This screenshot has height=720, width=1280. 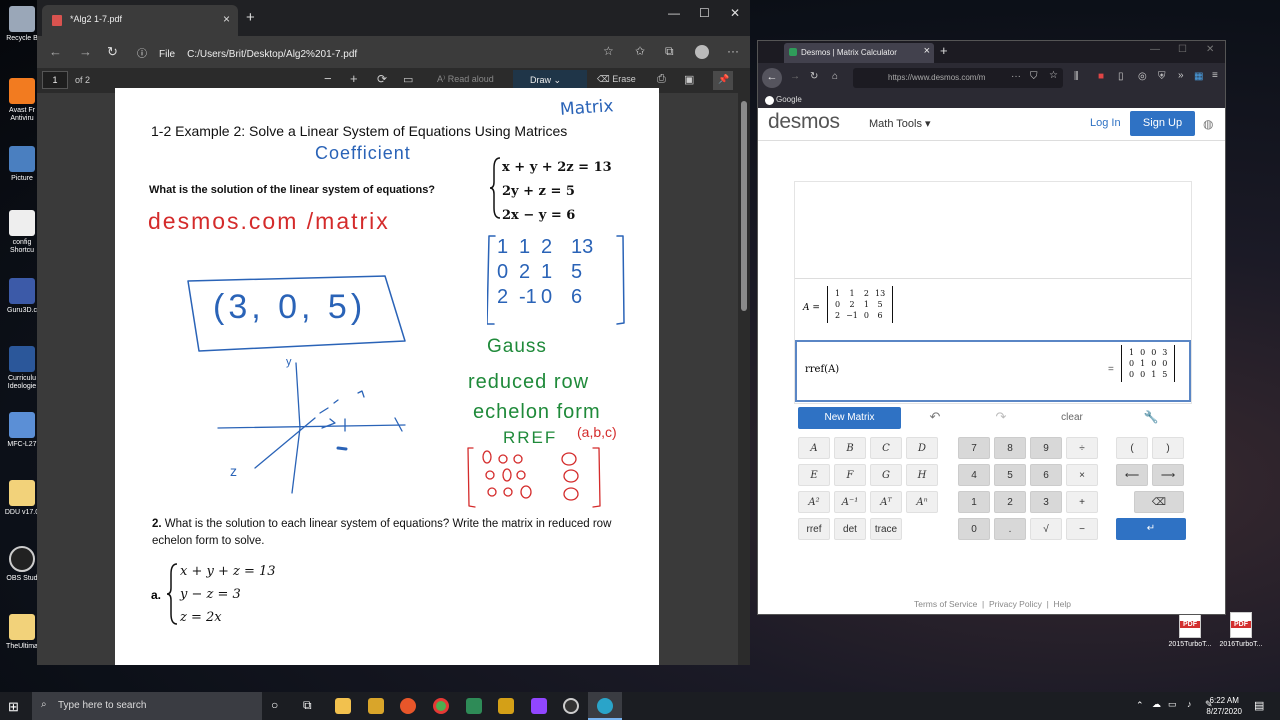 I want to click on math-tools-menu: Math Tools ▾, so click(x=900, y=123).